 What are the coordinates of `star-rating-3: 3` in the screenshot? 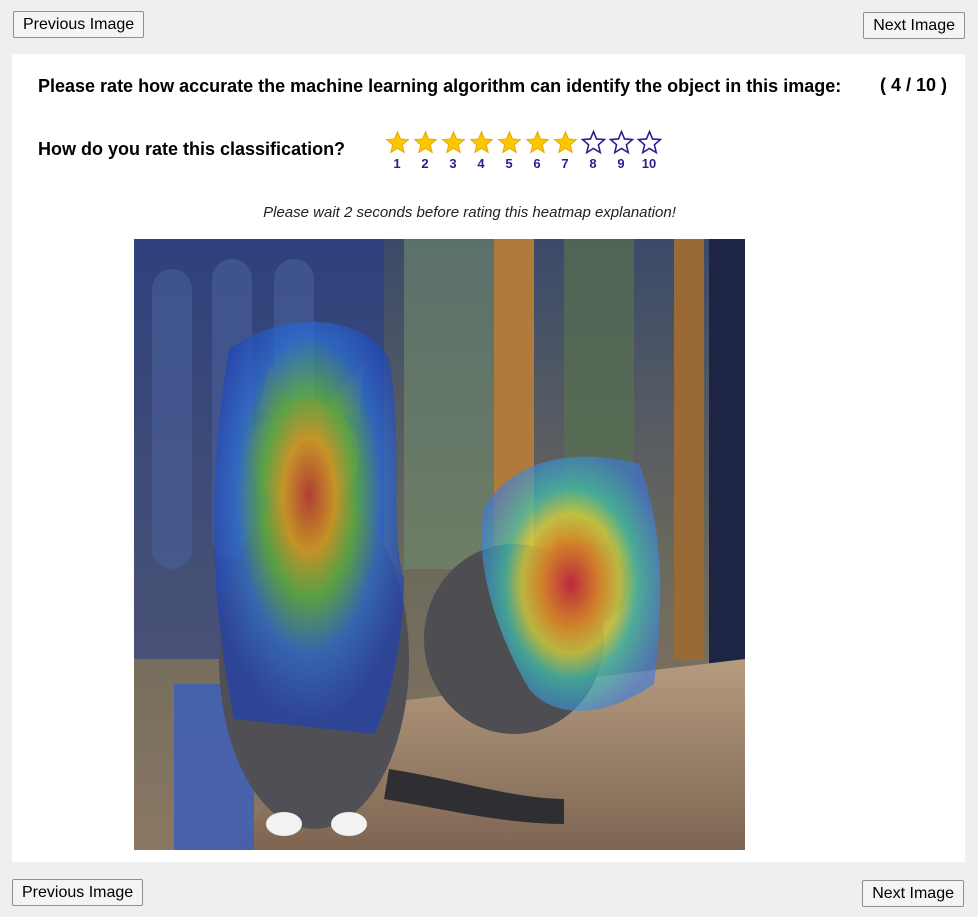 It's located at (453, 150).